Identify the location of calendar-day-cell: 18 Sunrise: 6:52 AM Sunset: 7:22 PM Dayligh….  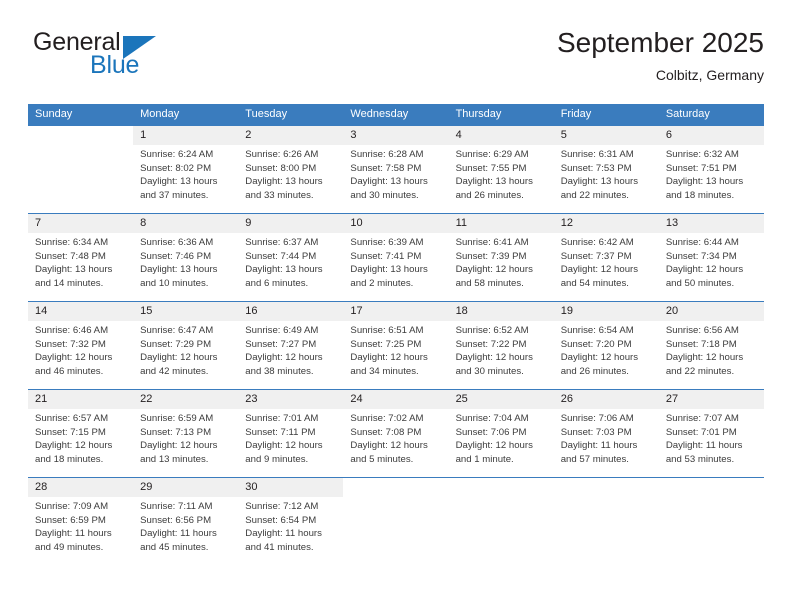
(501, 345).